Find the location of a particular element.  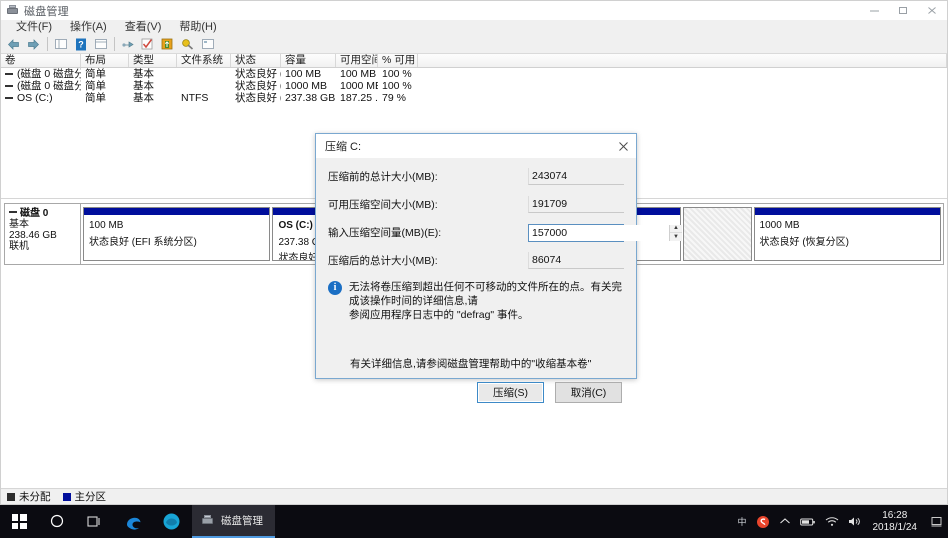

warning-line-1: 无法将卷压缩到超出任何不可移动的文件所在的点。有关完成该操作时间的详细信息,请 is located at coordinates (485, 294).